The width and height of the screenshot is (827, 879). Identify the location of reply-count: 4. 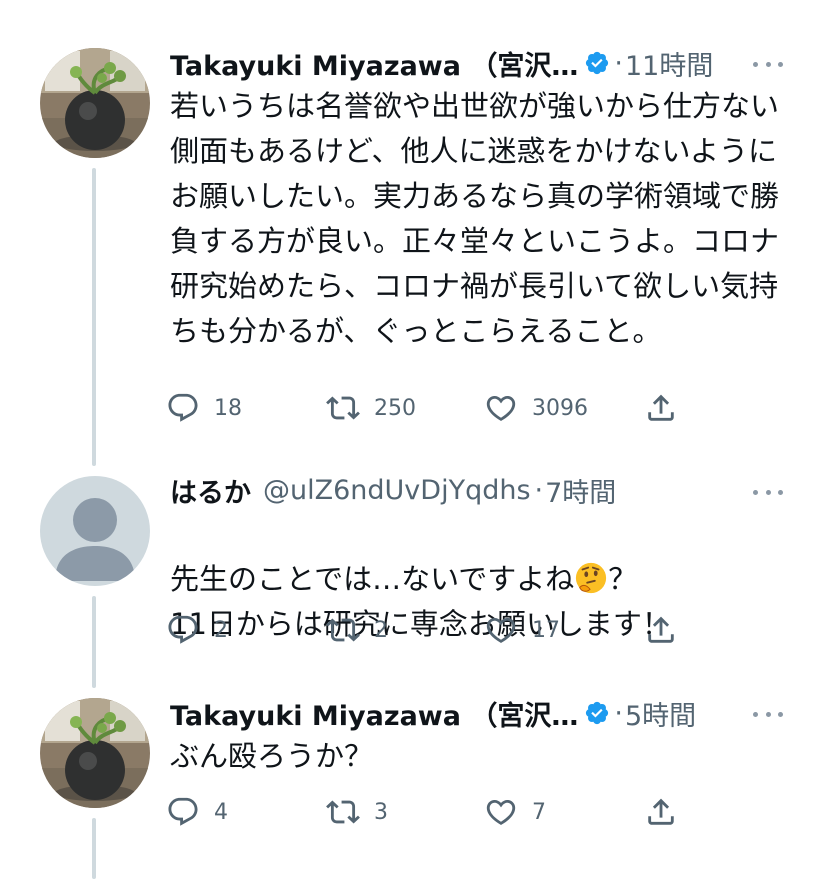
(221, 812).